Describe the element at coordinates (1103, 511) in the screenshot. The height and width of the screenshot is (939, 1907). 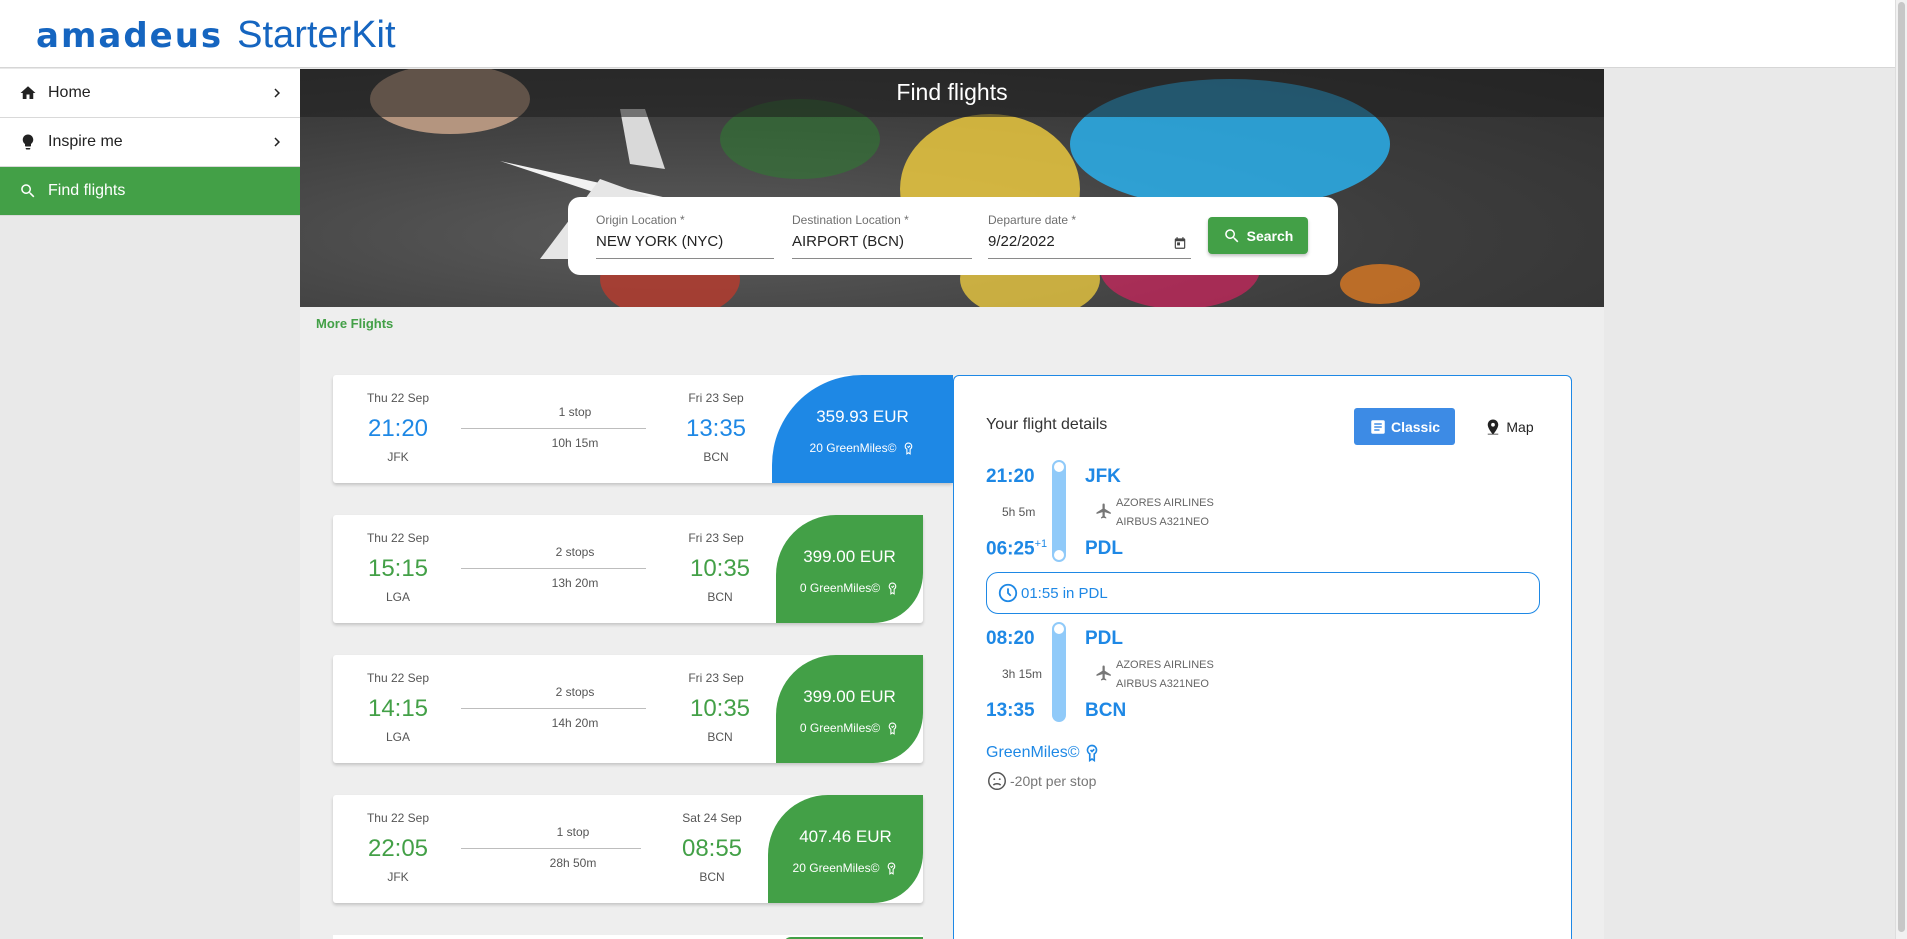
I see `airplane-icon` at that location.